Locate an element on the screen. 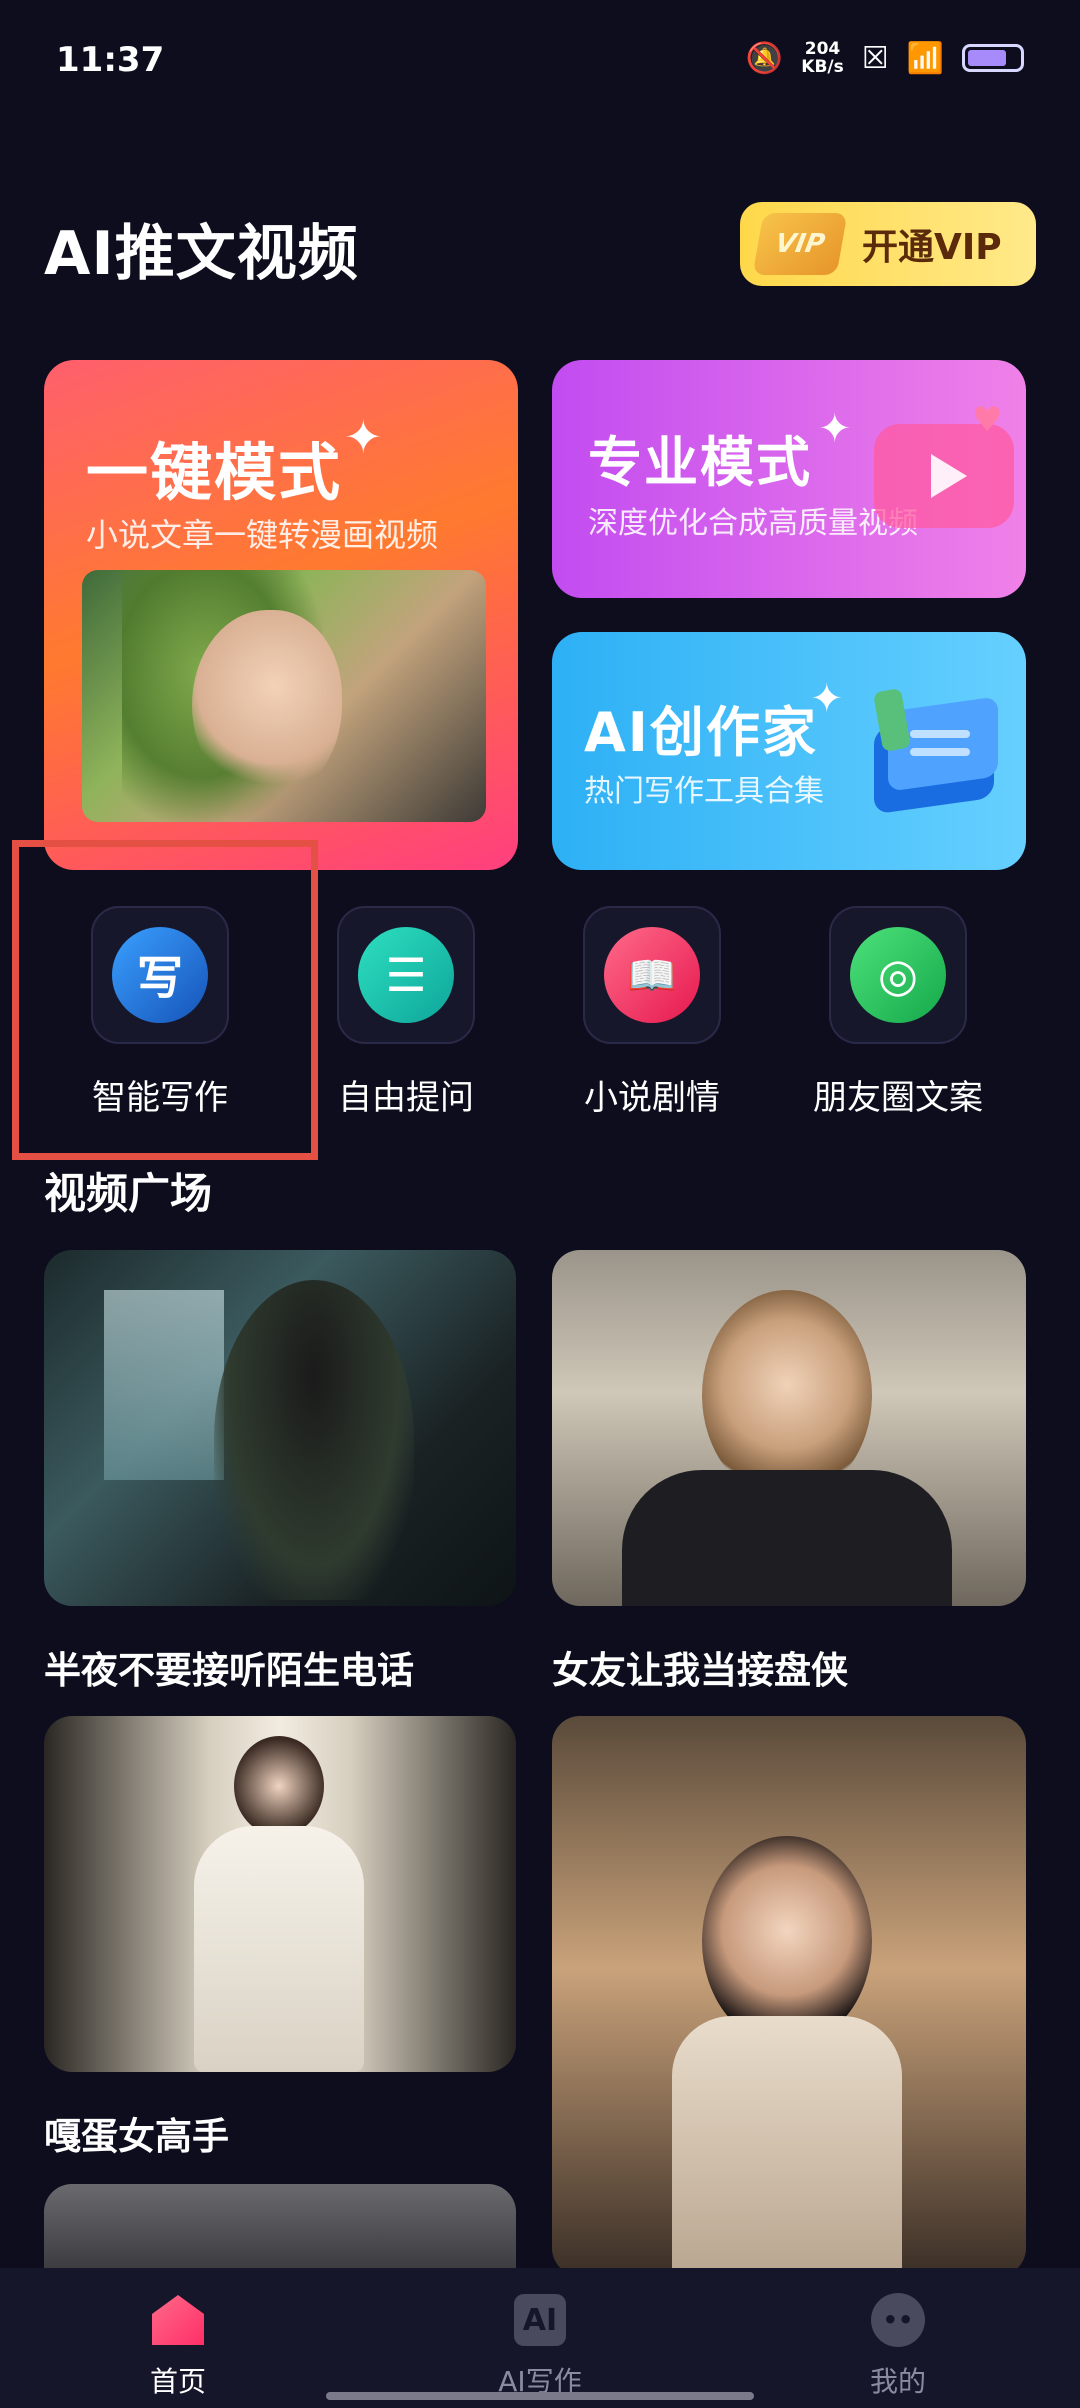 The width and height of the screenshot is (1080, 2408). wifi-icon: 📶 is located at coordinates (925, 58).